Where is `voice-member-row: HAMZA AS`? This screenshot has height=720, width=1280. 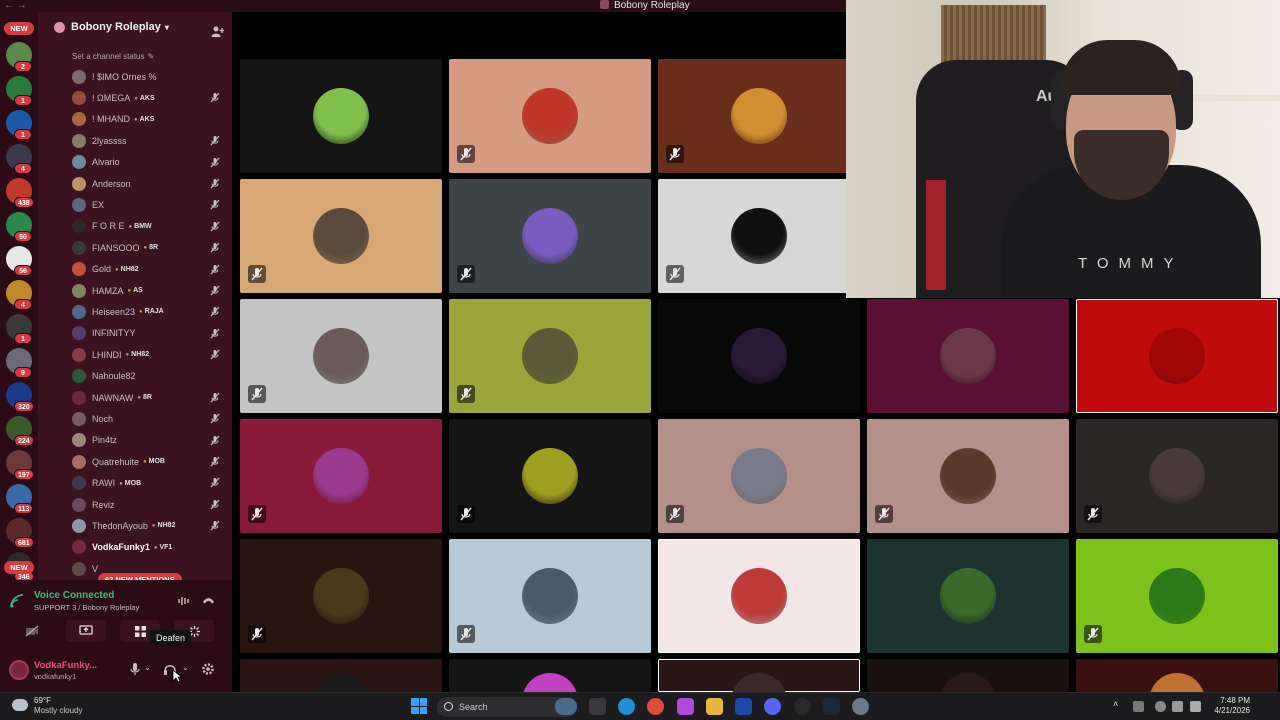 voice-member-row: HAMZA AS is located at coordinates (135, 290).